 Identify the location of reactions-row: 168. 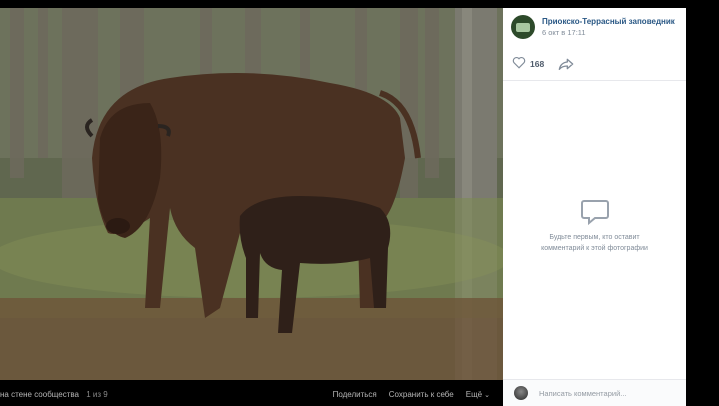
(594, 66).